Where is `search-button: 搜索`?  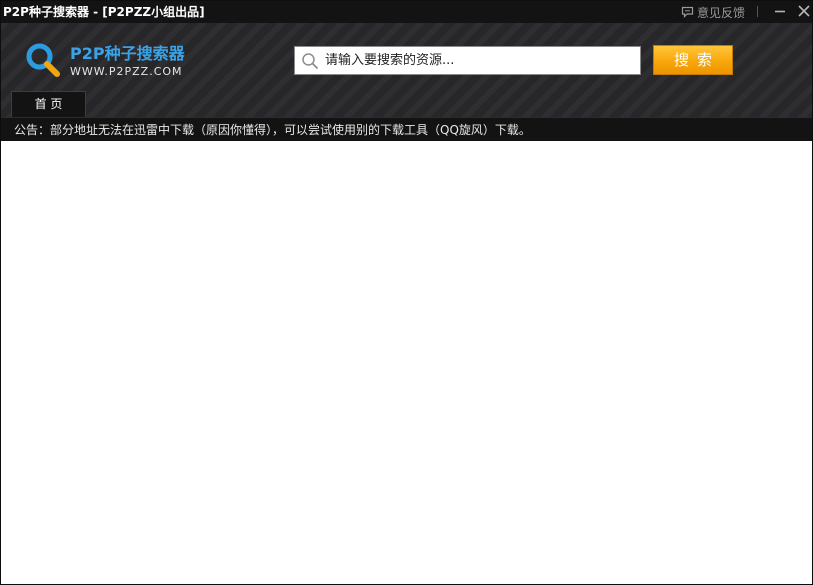 search-button: 搜索 is located at coordinates (693, 60).